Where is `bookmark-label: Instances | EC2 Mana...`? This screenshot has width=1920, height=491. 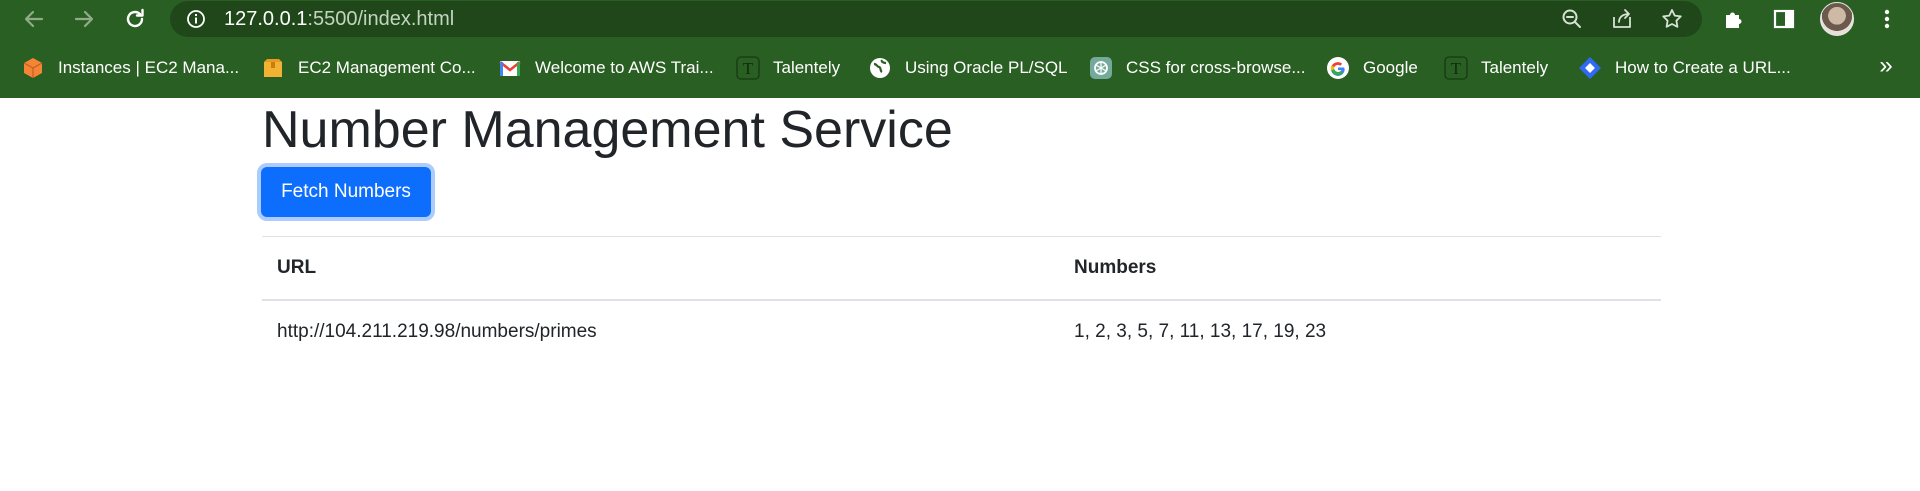 bookmark-label: Instances | EC2 Mana... is located at coordinates (149, 67).